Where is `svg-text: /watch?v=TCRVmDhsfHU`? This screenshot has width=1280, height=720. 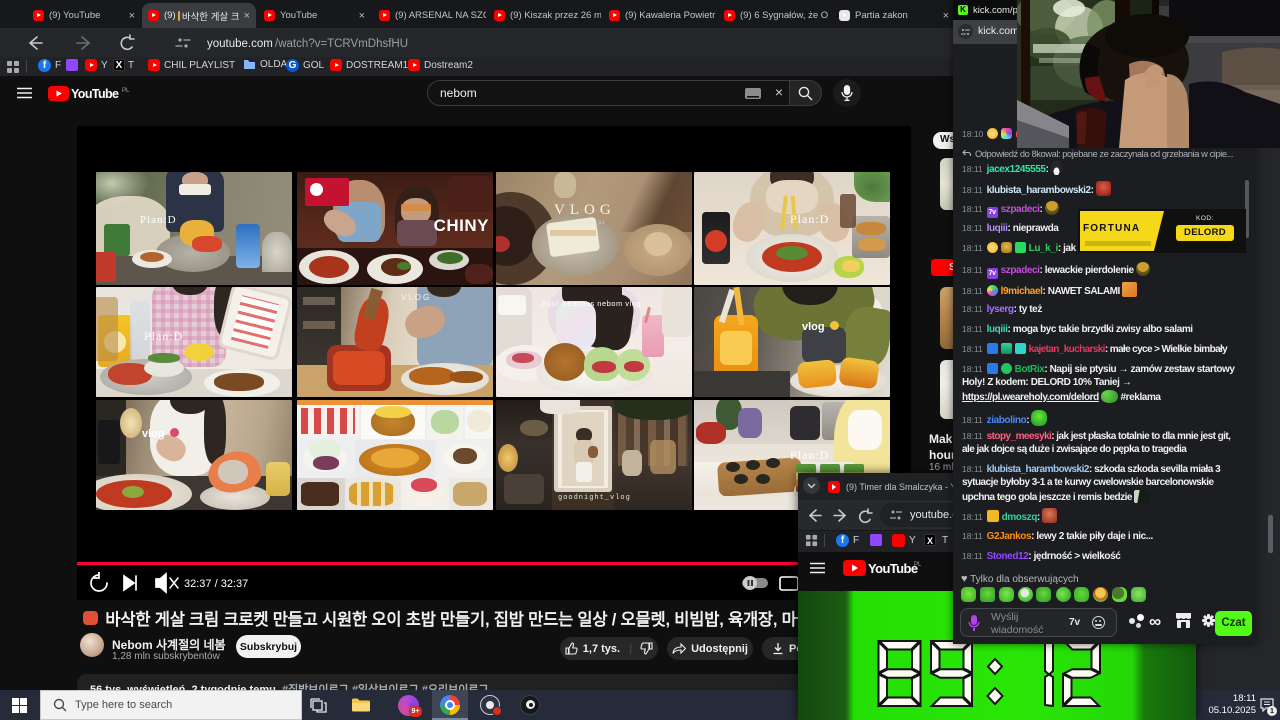 svg-text: /watch?v=TCRVmDhsfHU is located at coordinates (341, 44).